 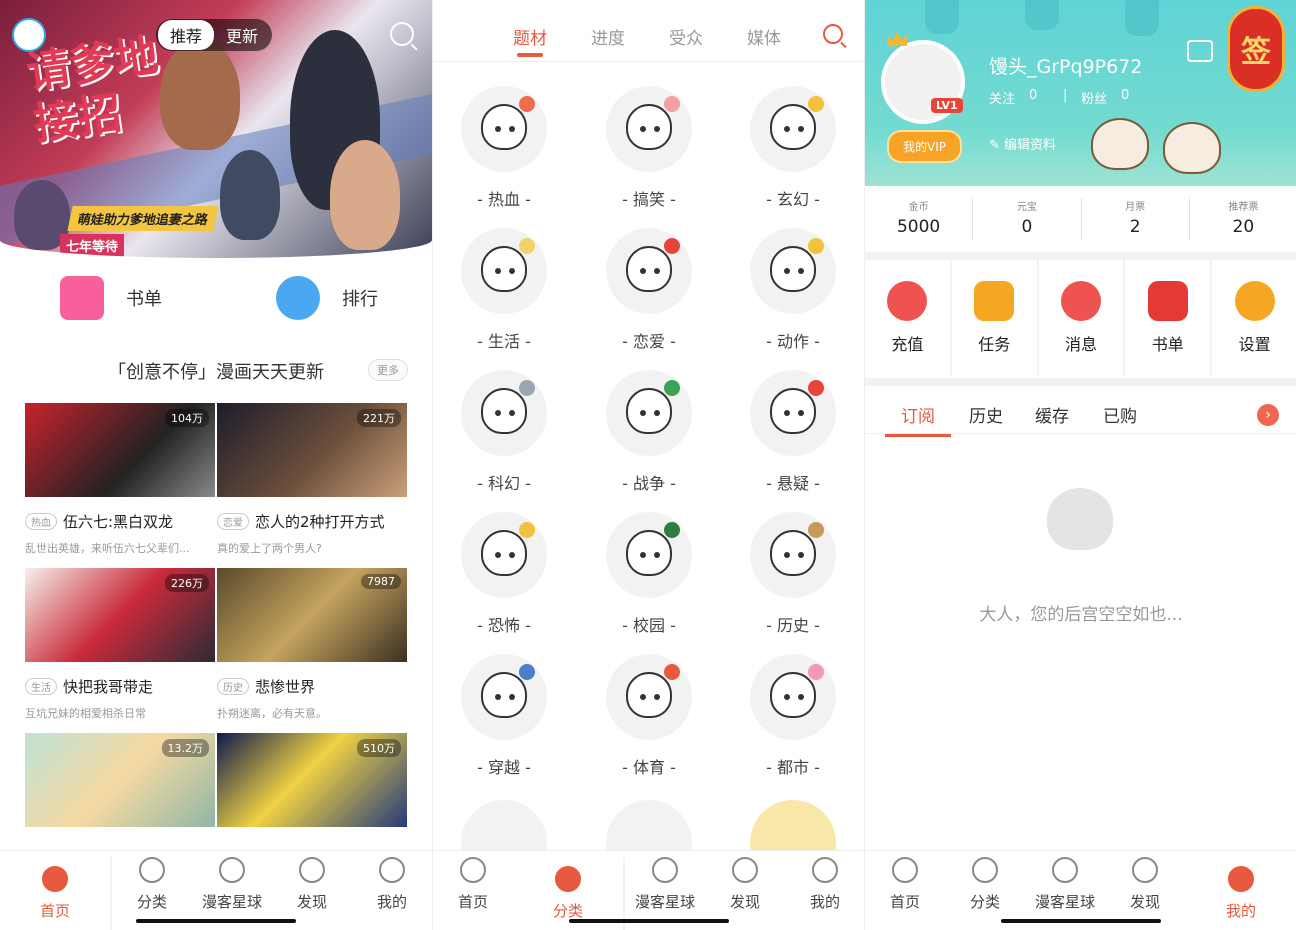 What do you see at coordinates (1200, 51) in the screenshot?
I see `scan-icon` at bounding box center [1200, 51].